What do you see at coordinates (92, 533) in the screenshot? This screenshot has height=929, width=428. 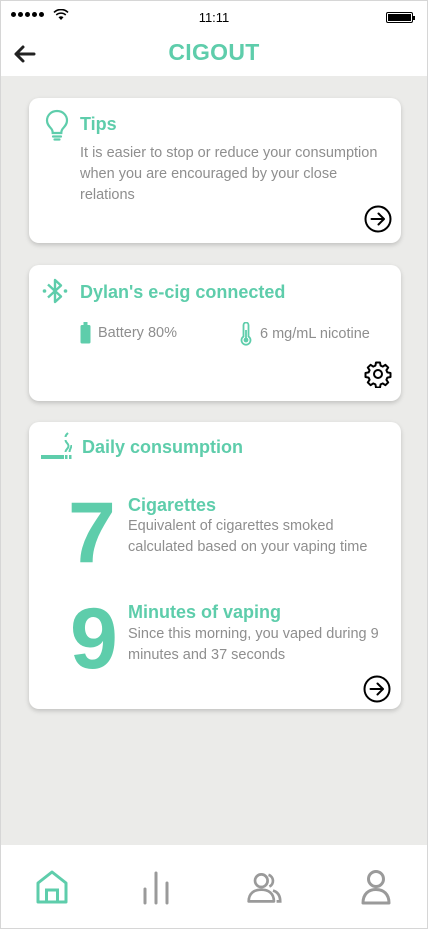 I see `cigarettes-count: 7` at bounding box center [92, 533].